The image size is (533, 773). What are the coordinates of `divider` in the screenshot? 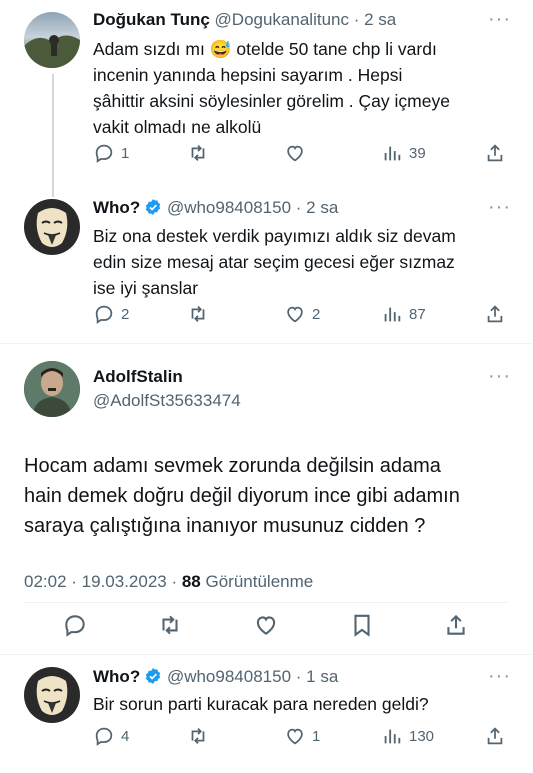 It's located at (266, 602).